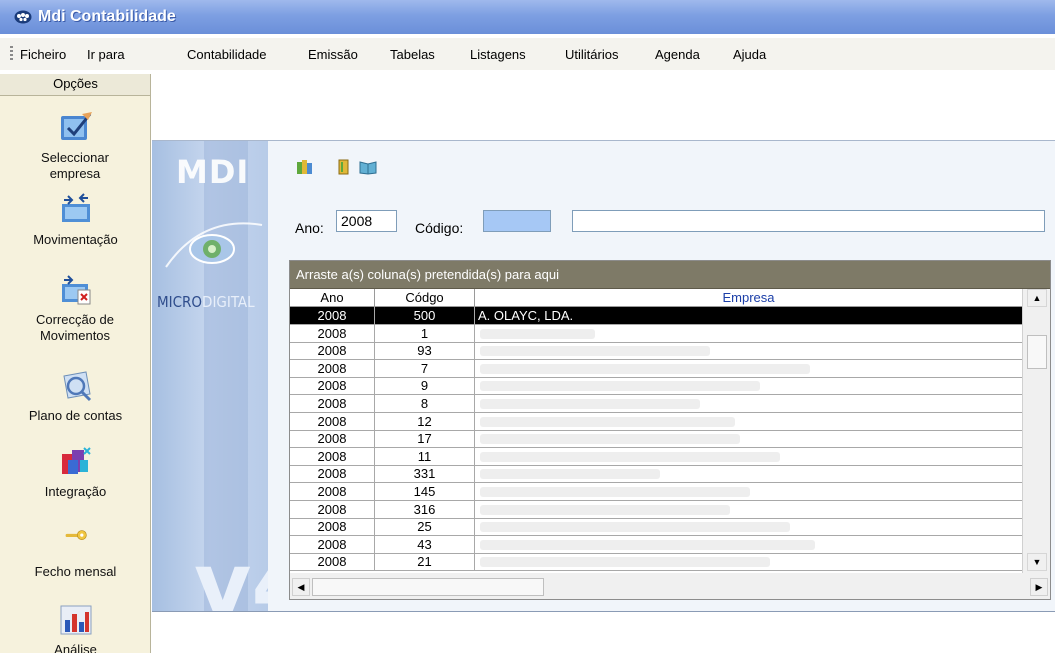 This screenshot has height=653, width=1055. I want to click on table-row: 2008 145, so click(656, 492).